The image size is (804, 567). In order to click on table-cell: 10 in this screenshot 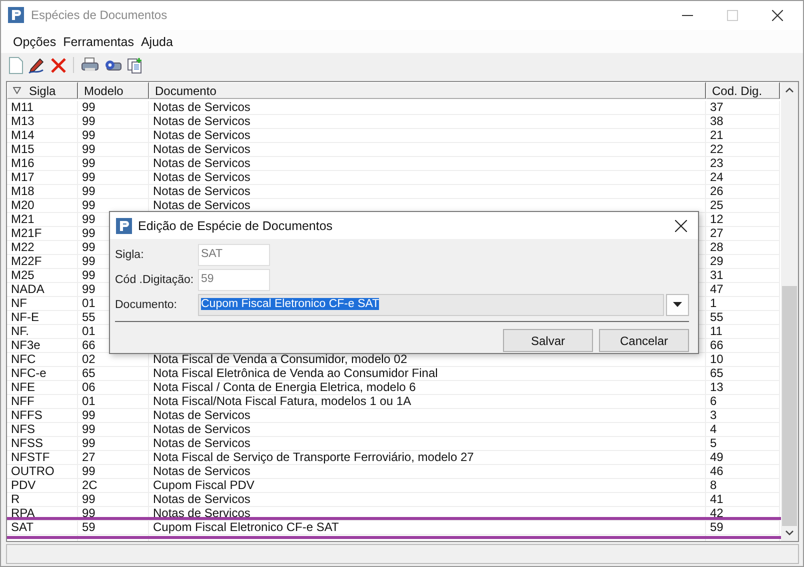, I will do `click(743, 360)`.